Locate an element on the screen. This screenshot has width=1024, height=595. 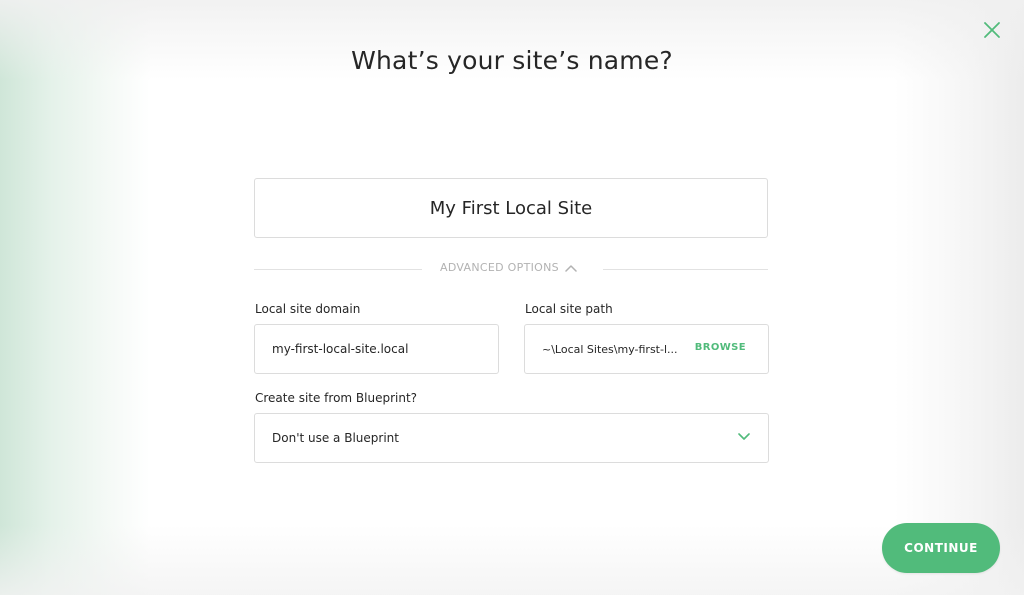
advanced-options-toggle: ADVANCED OPTIONS is located at coordinates (508, 267).